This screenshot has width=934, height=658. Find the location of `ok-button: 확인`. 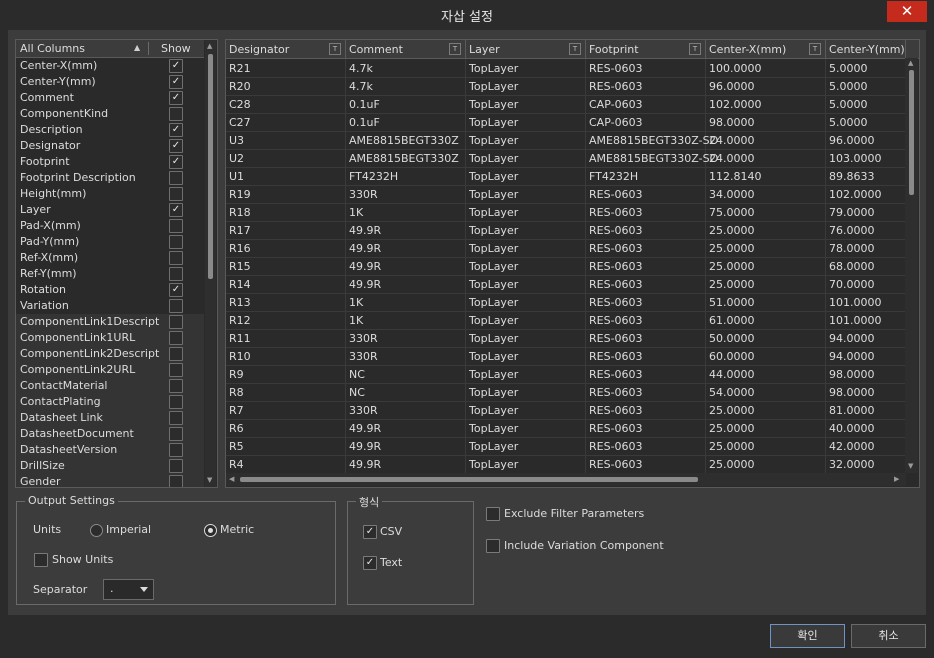

ok-button: 확인 is located at coordinates (807, 636).